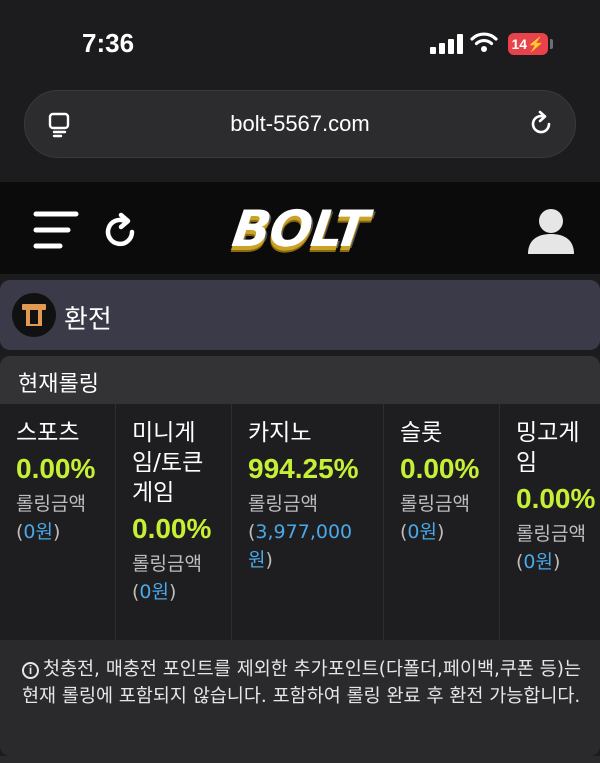 The image size is (600, 763). What do you see at coordinates (550, 522) in the screenshot?
I see `rolling-column-mingo: 밍고게임 0.00% 롤링금액 (0원)` at bounding box center [550, 522].